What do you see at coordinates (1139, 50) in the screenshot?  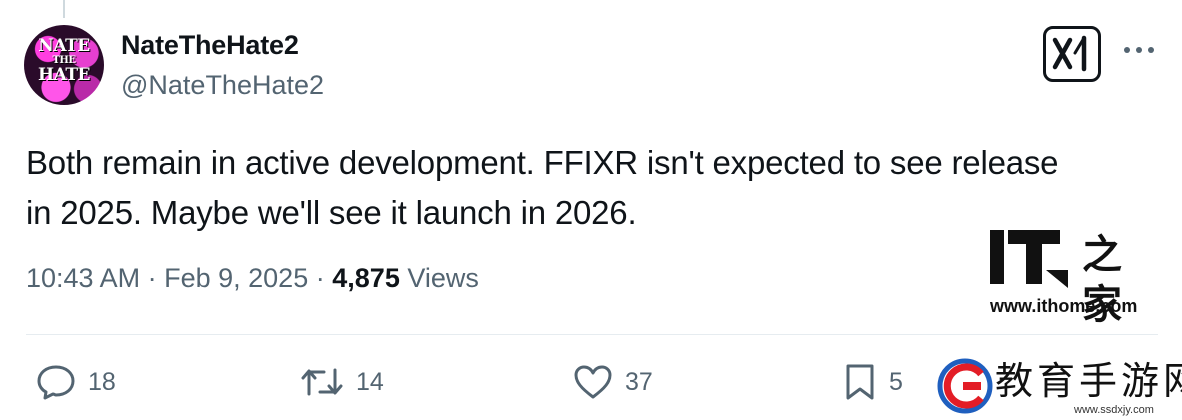 I see `more-button` at bounding box center [1139, 50].